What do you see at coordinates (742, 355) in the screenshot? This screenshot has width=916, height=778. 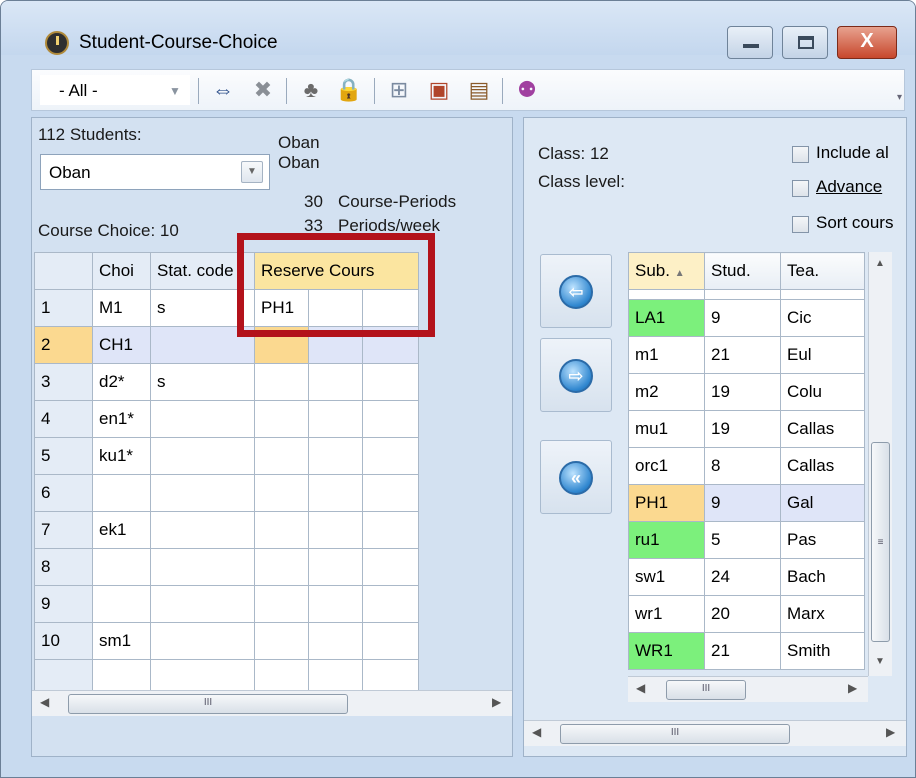 I see `students-cell: 21` at bounding box center [742, 355].